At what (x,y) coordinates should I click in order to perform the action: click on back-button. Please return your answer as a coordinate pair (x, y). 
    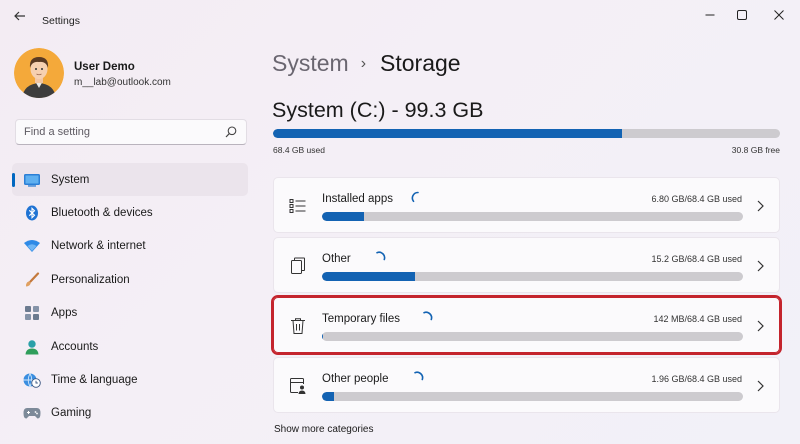
    Looking at the image, I should click on (20, 16).